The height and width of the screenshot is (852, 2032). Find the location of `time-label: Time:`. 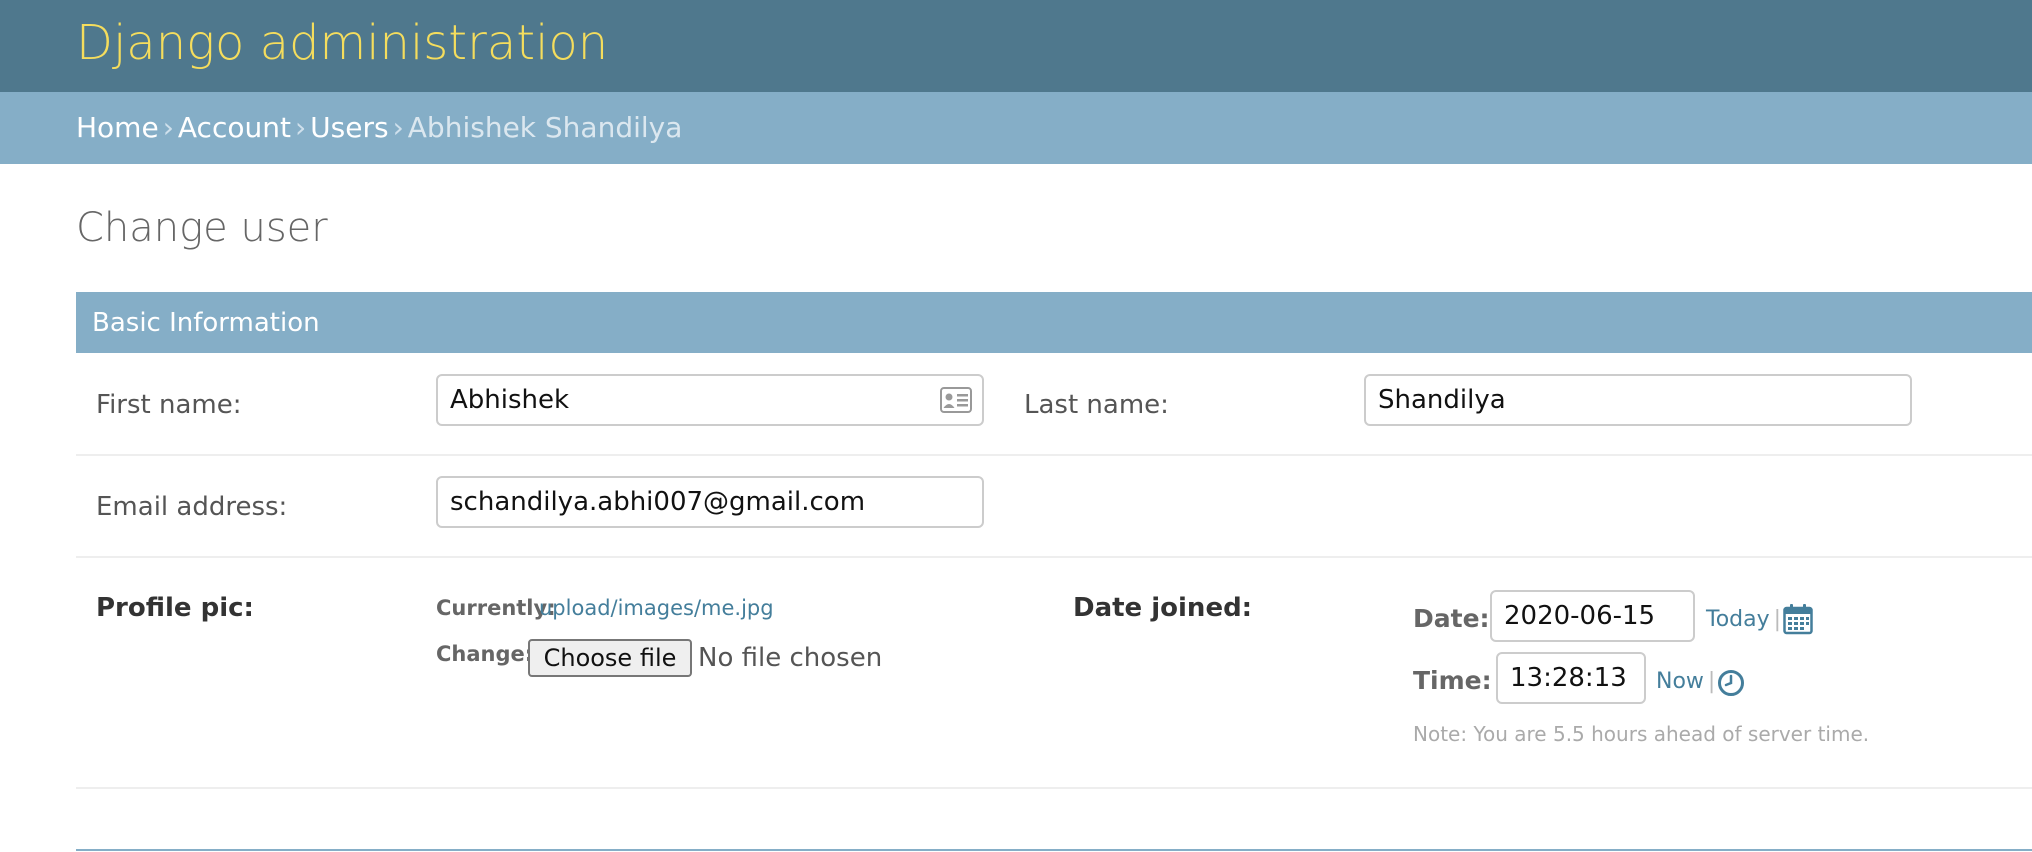

time-label: Time: is located at coordinates (1452, 680).